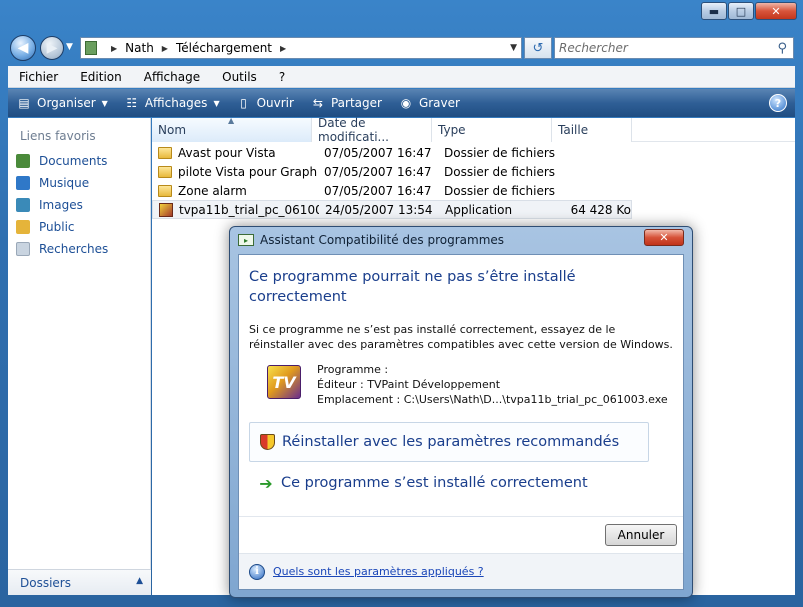 Image resolution: width=803 pixels, height=607 pixels. I want to click on burn-icon: ◉, so click(406, 103).